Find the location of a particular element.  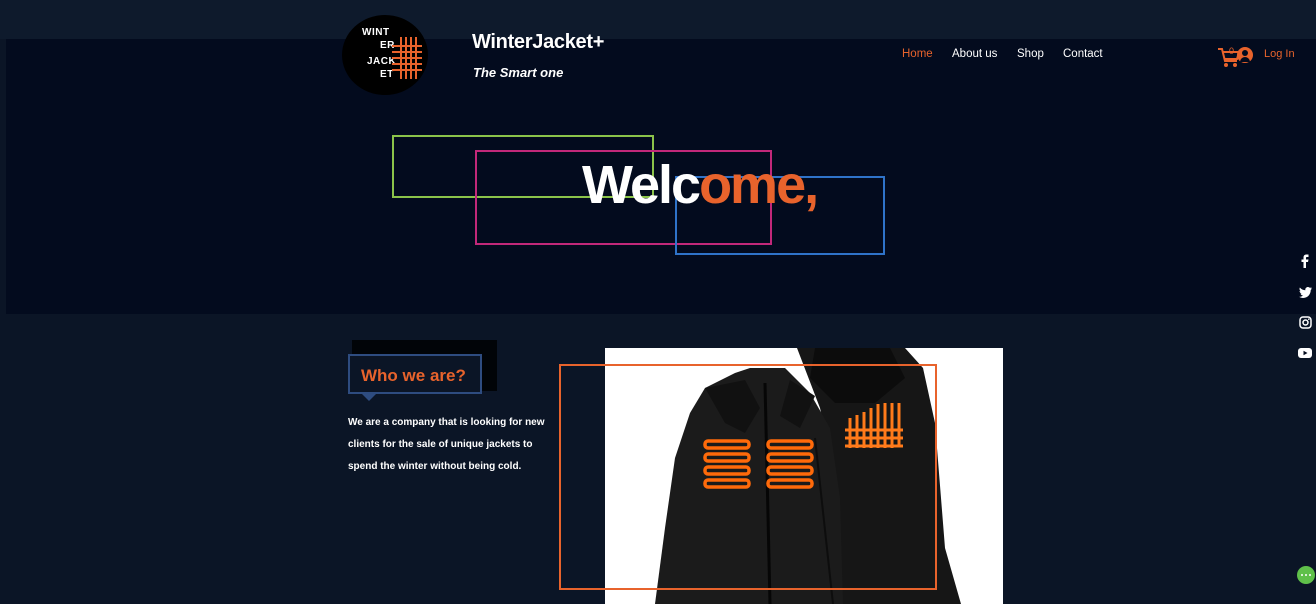

hero-welcome-heading: Welcome, is located at coordinates (700, 185).